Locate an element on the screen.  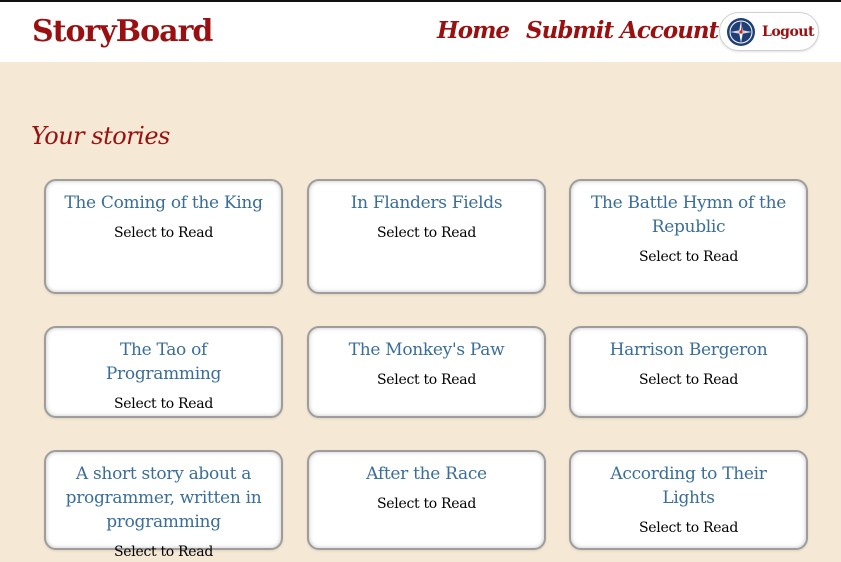
story-title: The Monkey's Paw is located at coordinates (426, 350).